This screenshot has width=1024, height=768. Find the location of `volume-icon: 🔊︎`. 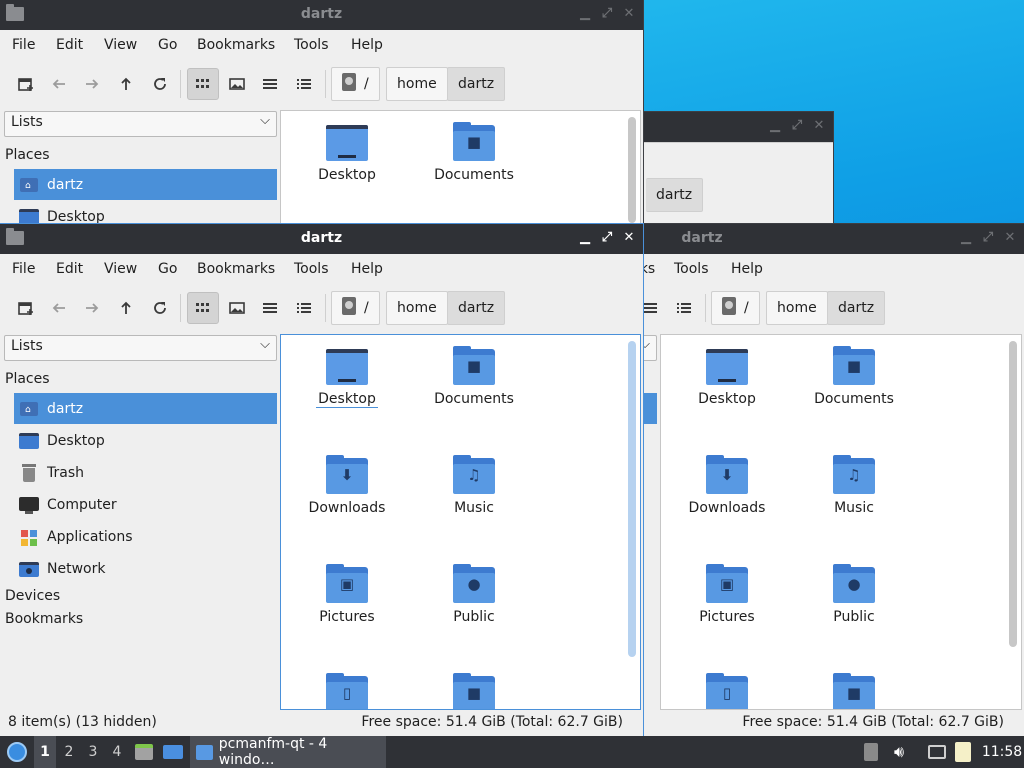

volume-icon: 🔊︎ is located at coordinates (899, 752).